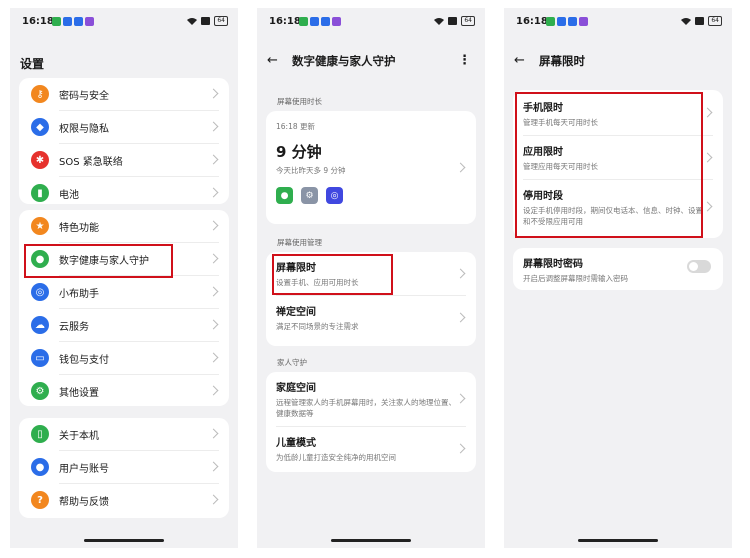 This screenshot has height=558, width=750. Describe the element at coordinates (124, 127) in the screenshot. I see `settings-item: ◆ 权限与隐私` at that location.